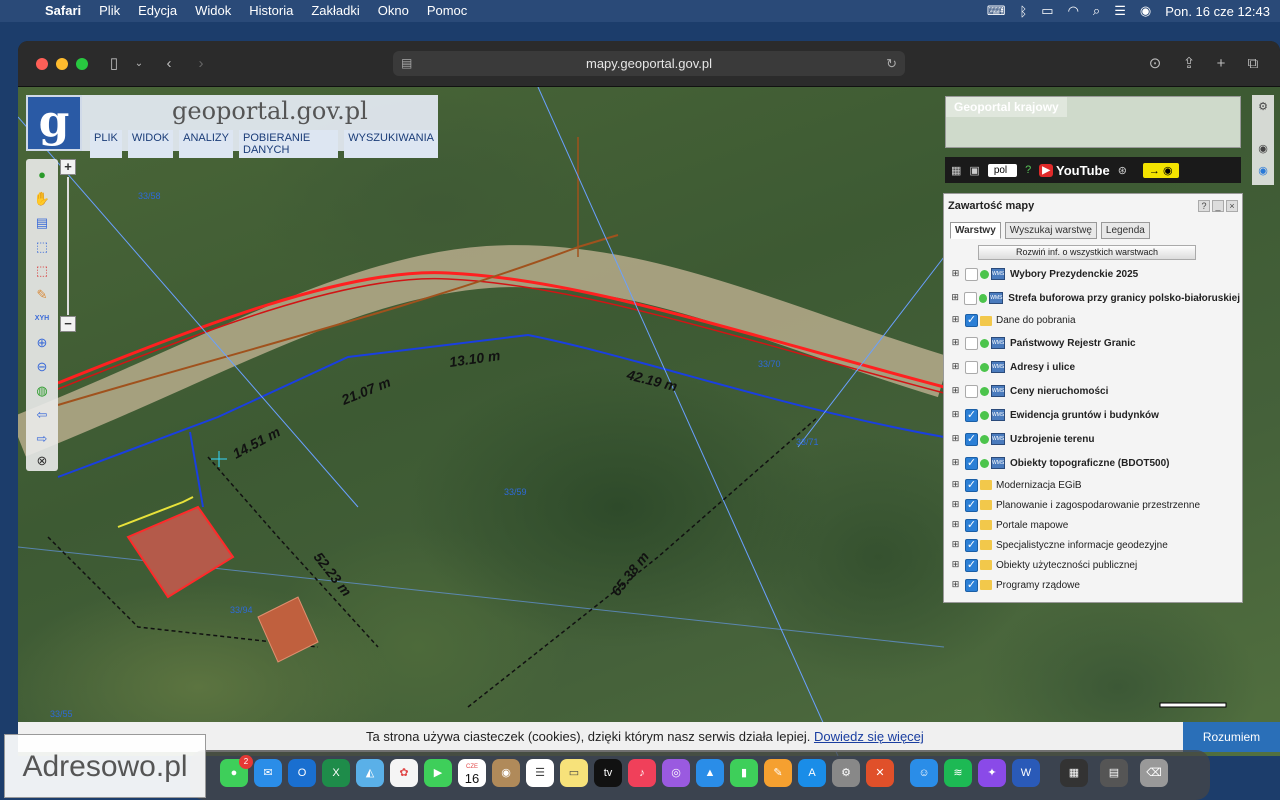  What do you see at coordinates (42, 223) in the screenshot?
I see `document-icon: ▤` at bounding box center [42, 223].